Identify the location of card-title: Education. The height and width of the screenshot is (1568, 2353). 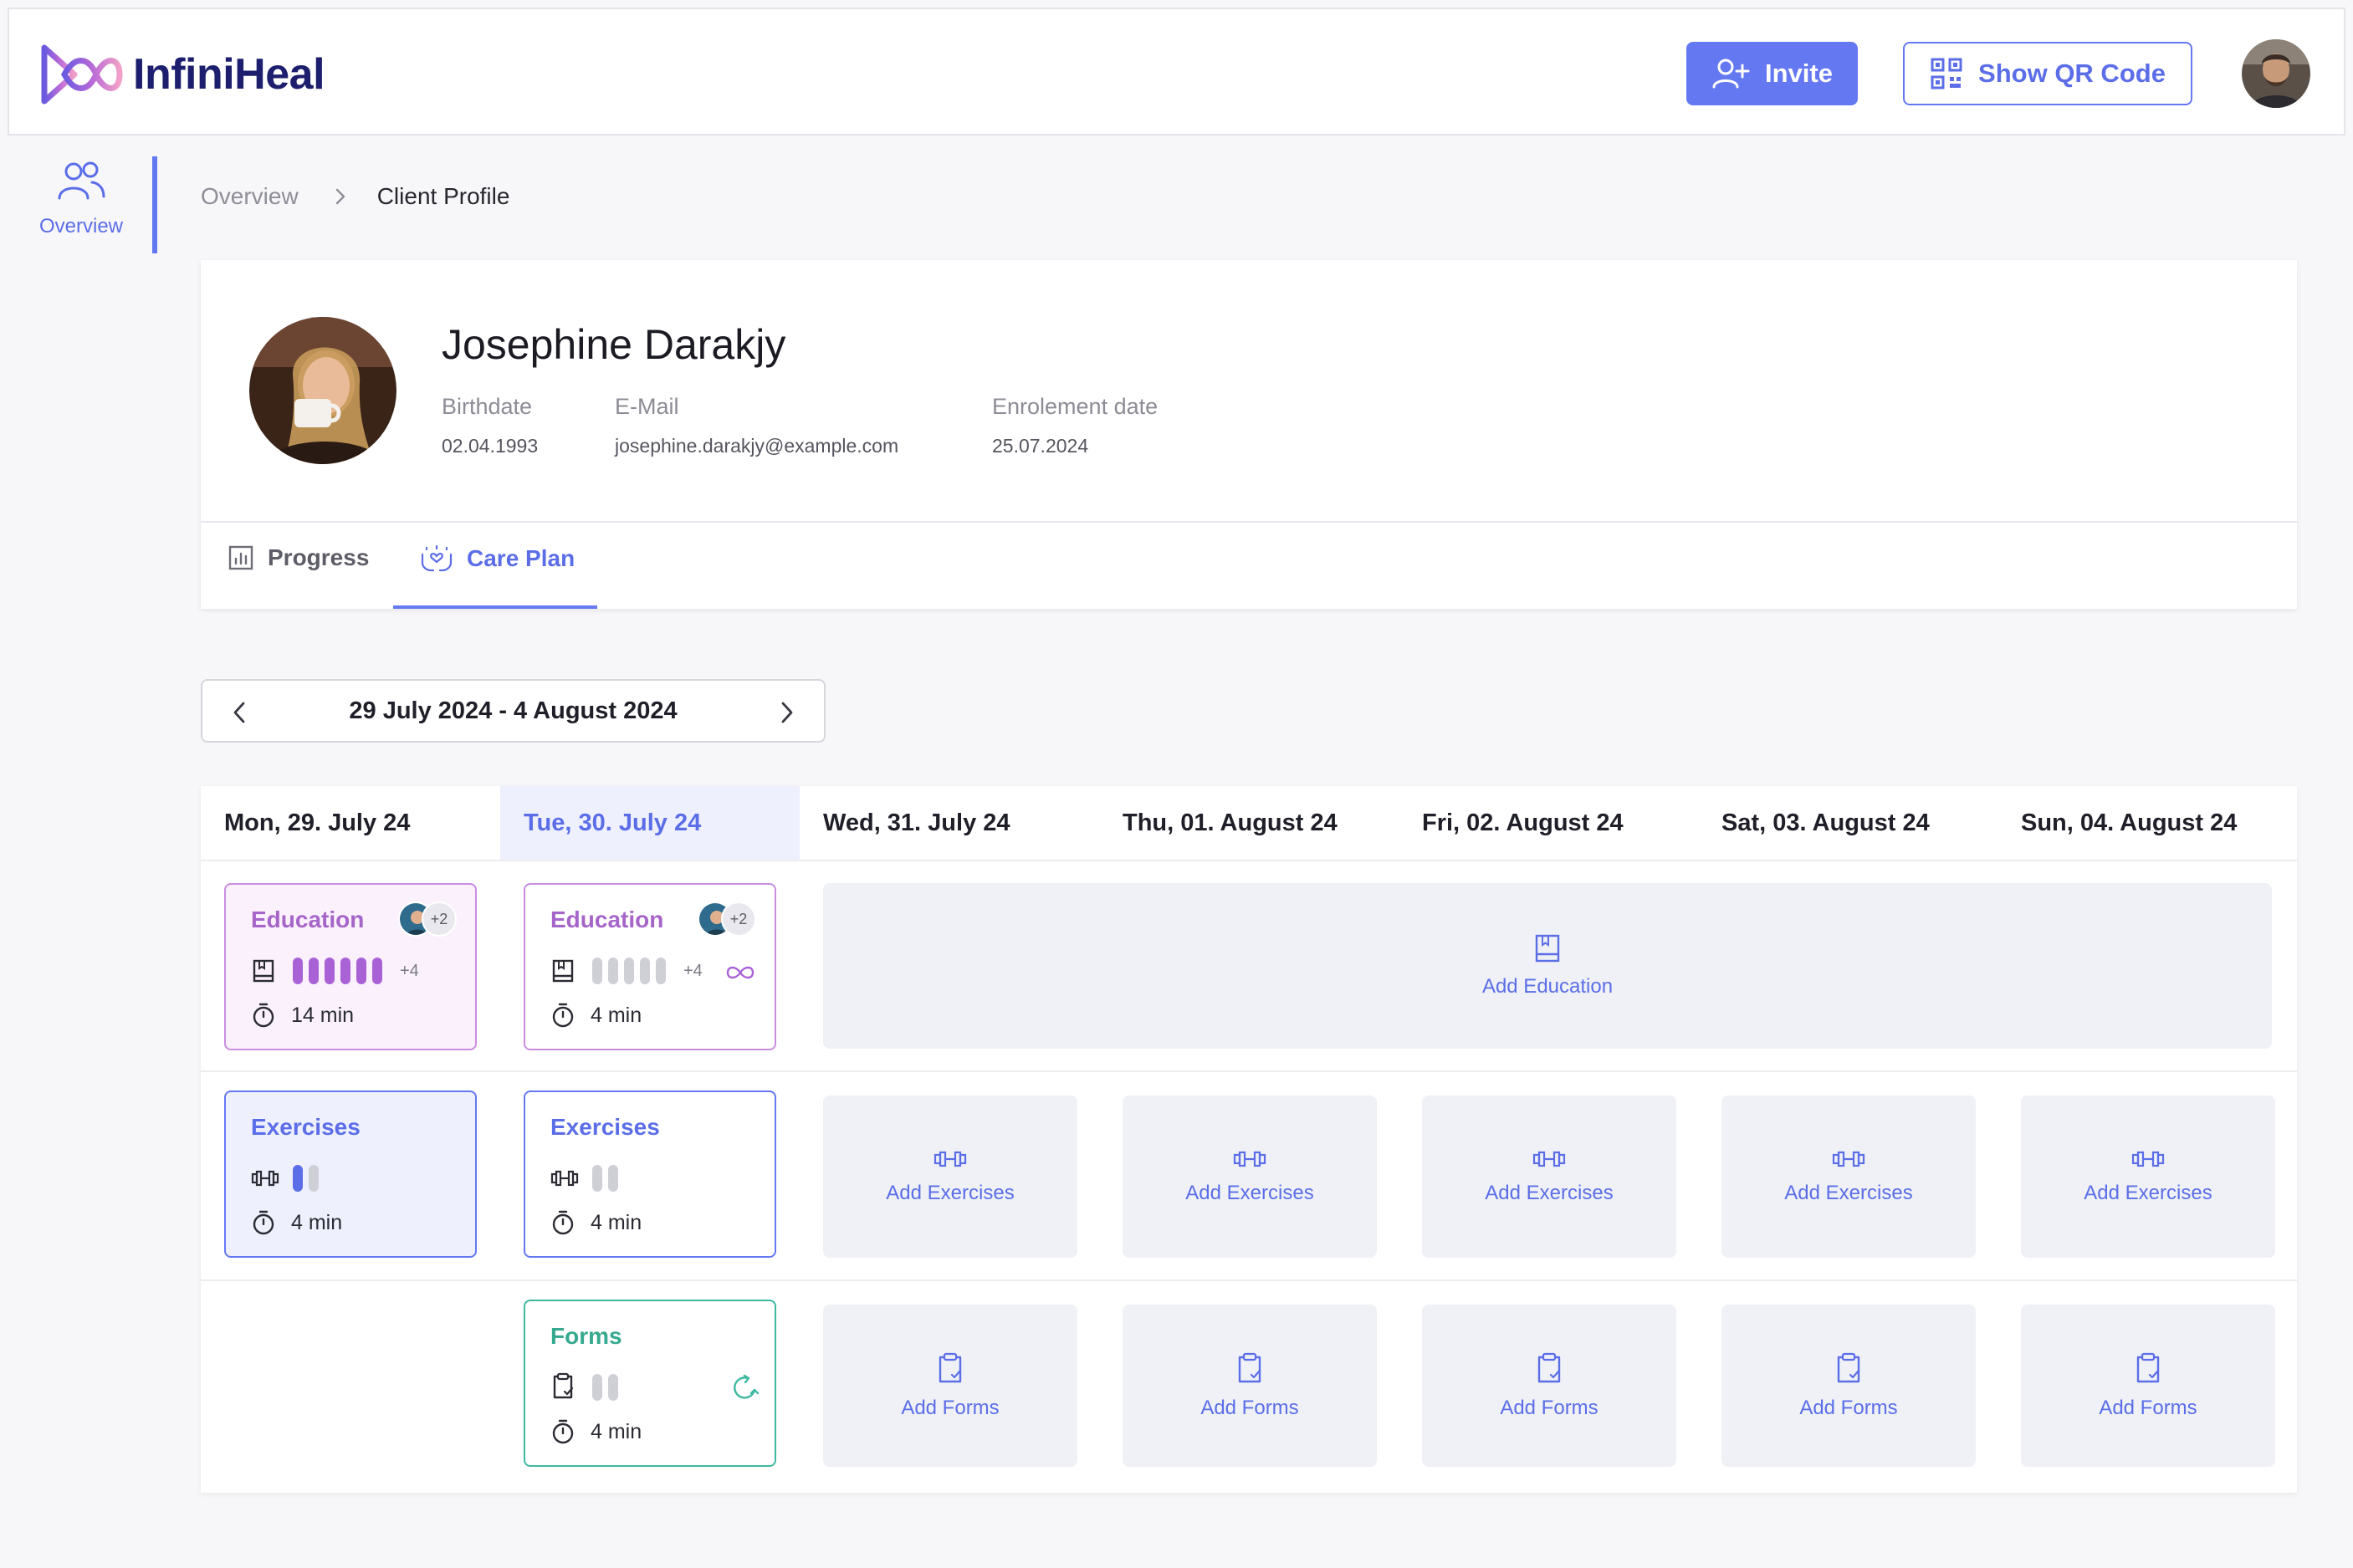
(607, 919).